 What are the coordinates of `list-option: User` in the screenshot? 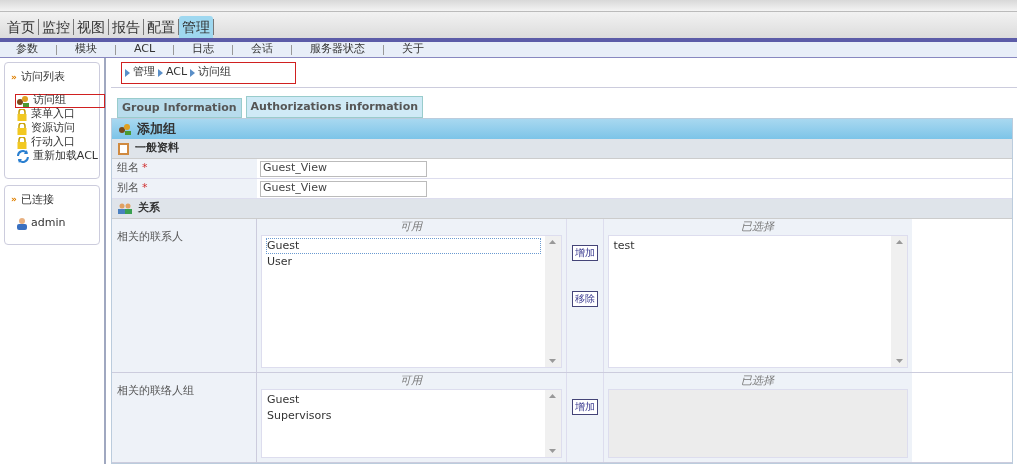 It's located at (403, 262).